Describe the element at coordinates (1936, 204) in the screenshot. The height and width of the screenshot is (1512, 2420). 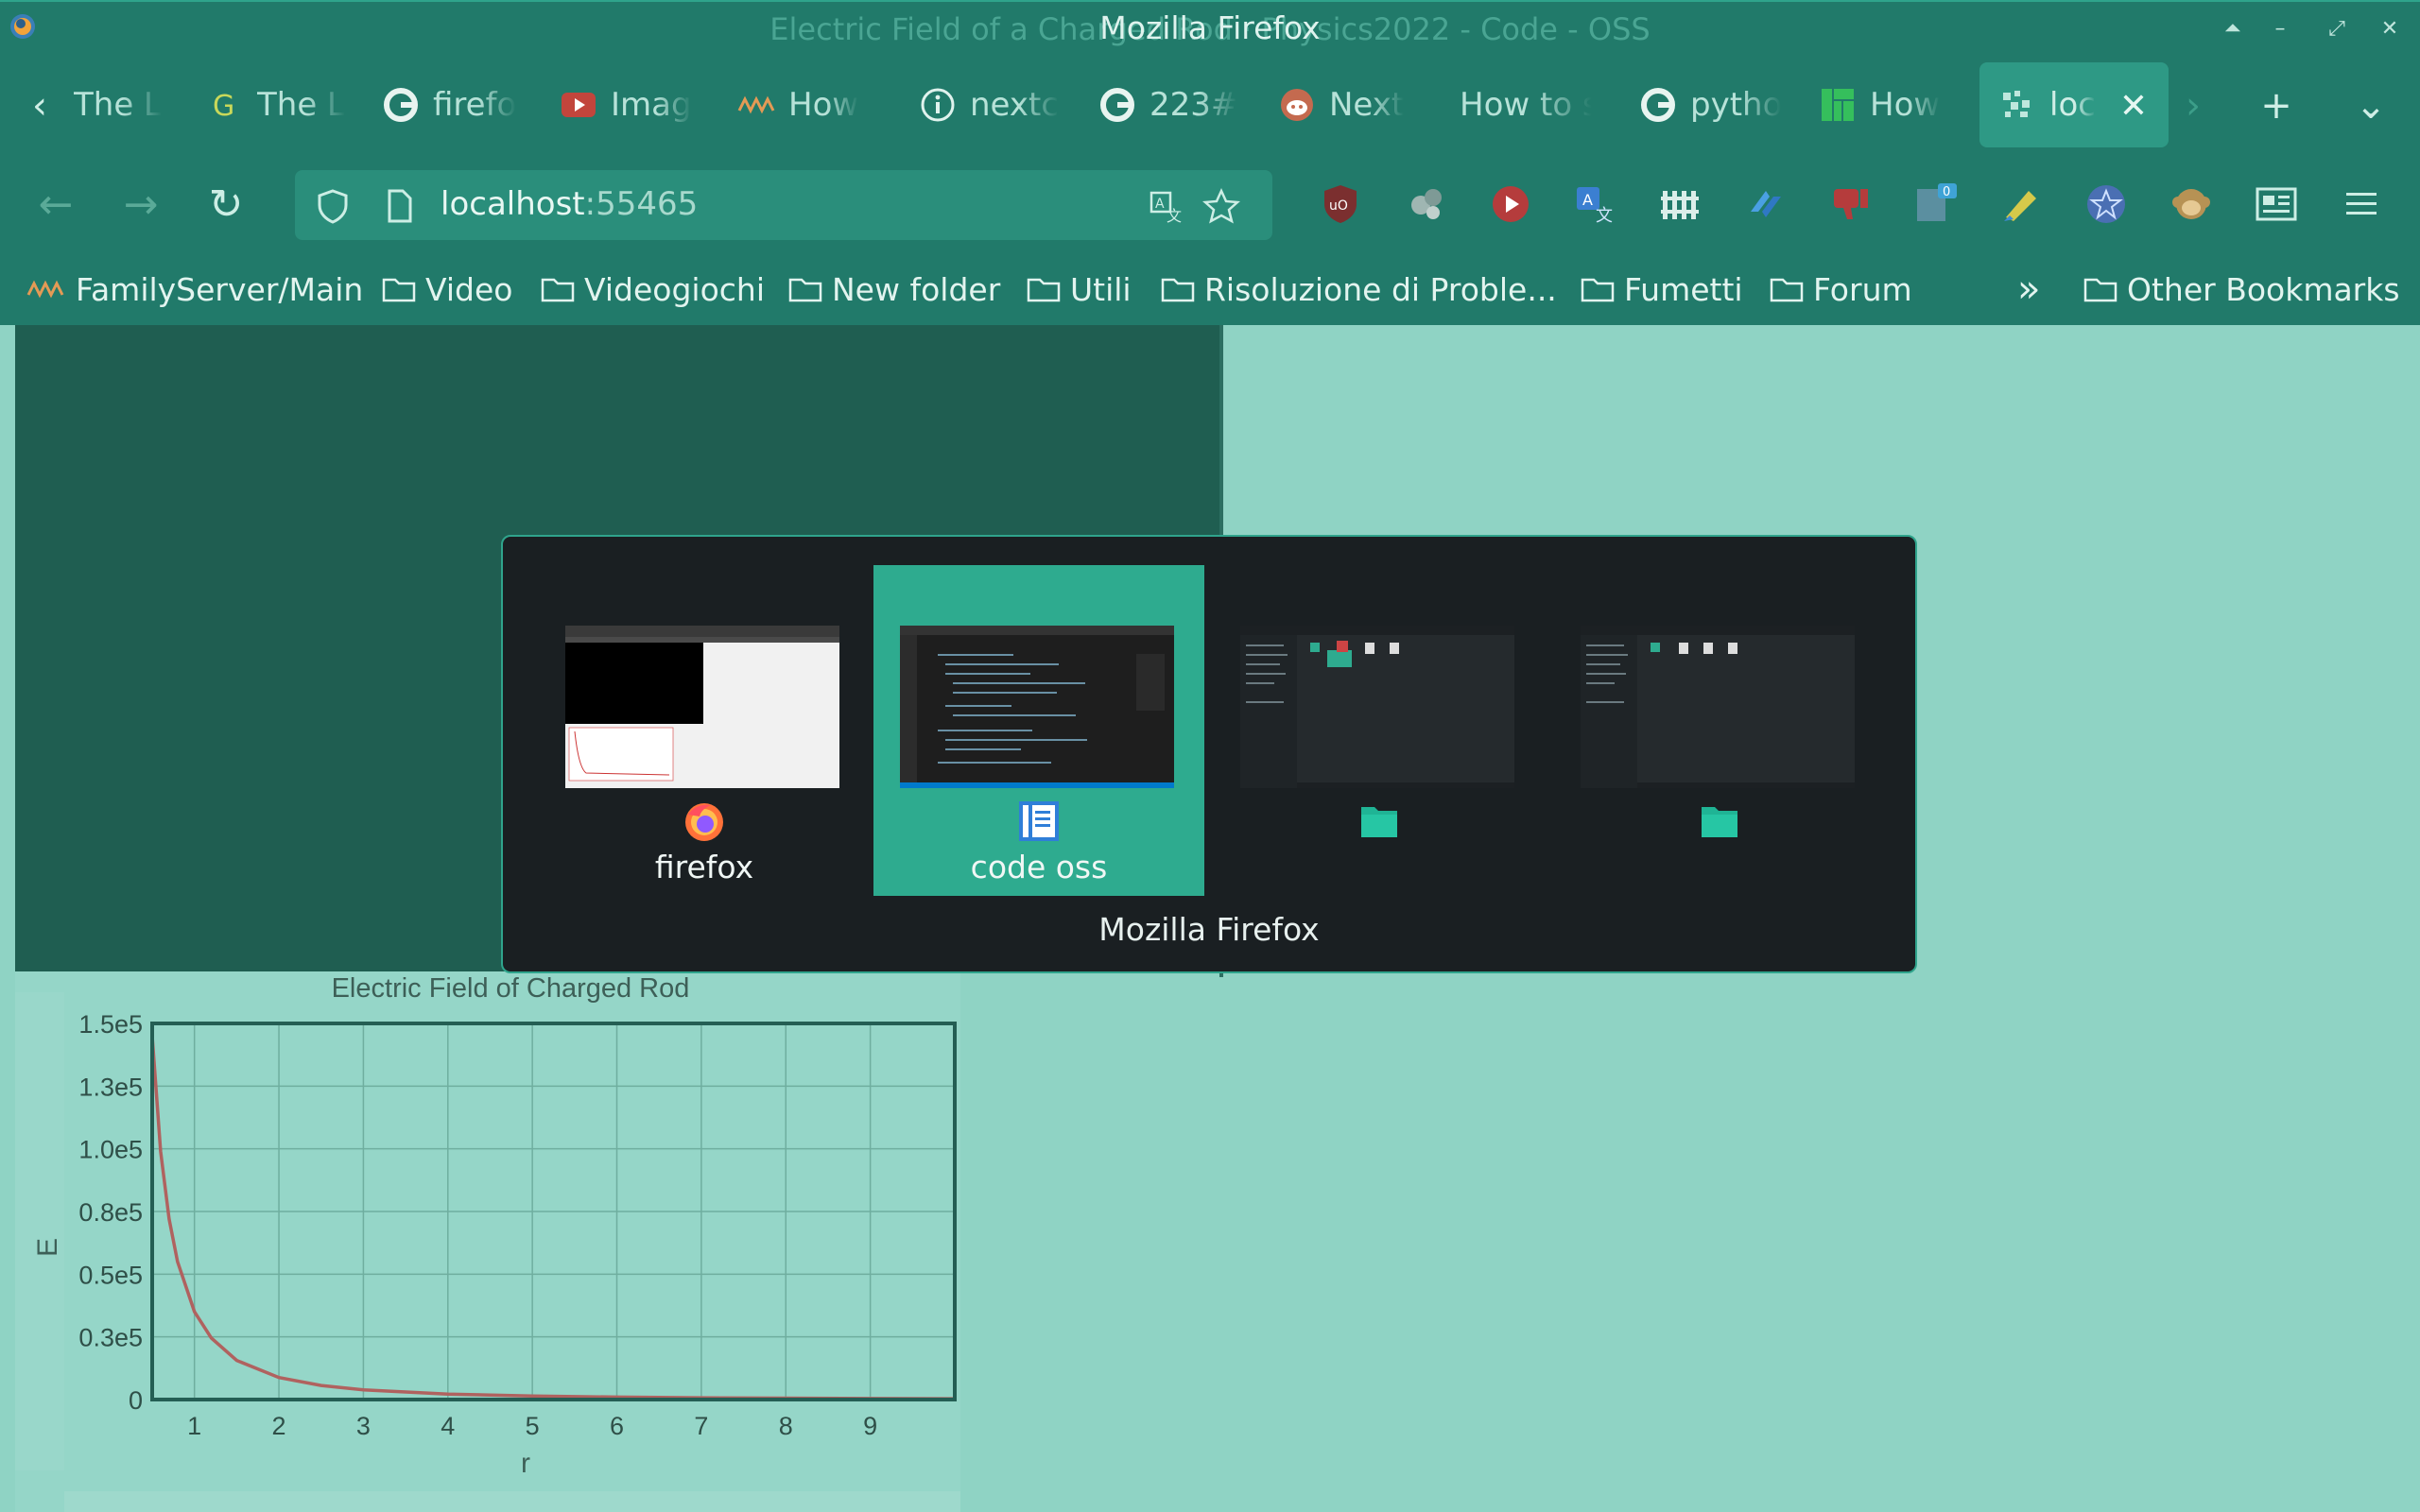
I see `notes-extension-icon: 0` at that location.